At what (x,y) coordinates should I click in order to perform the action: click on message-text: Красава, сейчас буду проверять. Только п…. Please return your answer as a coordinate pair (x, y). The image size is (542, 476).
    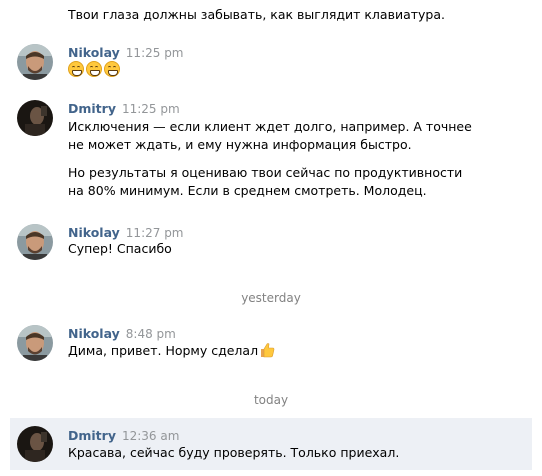
    Looking at the image, I should click on (234, 452).